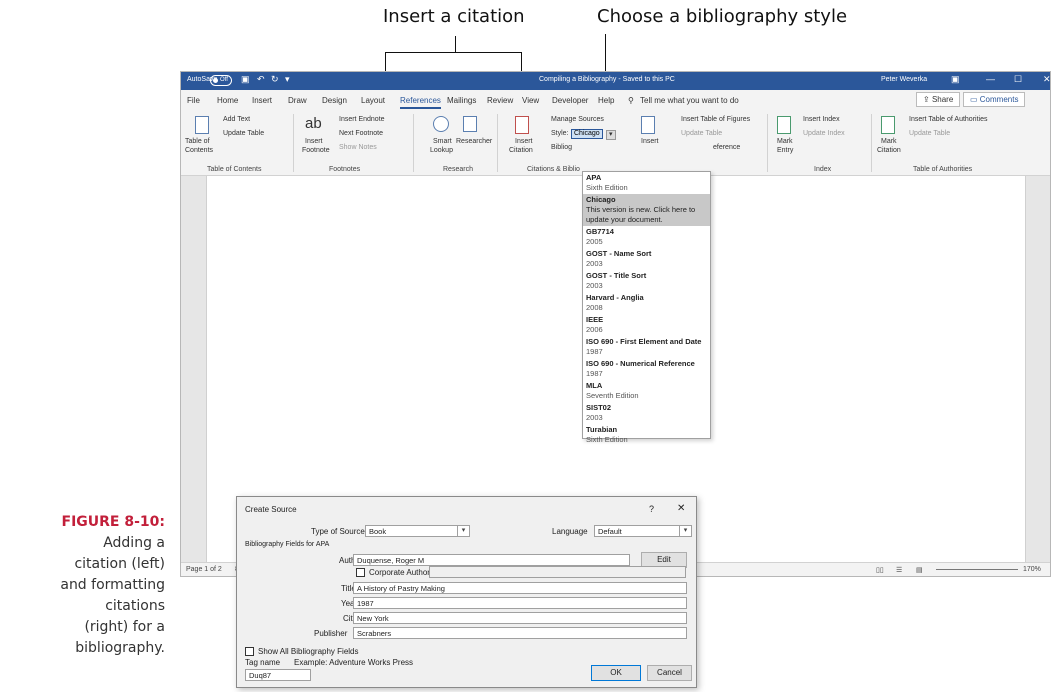 The width and height of the screenshot is (1051, 692). What do you see at coordinates (646, 237) in the screenshot?
I see `style-option-gb7714: GB7714 2005` at bounding box center [646, 237].